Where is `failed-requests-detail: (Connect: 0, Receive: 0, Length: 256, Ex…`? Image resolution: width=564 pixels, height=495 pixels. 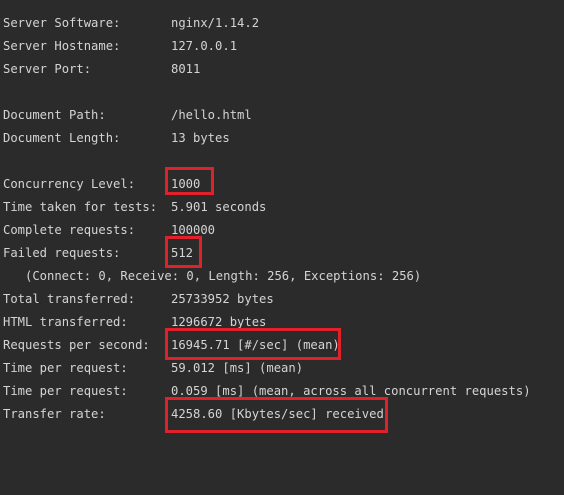
failed-requests-detail: (Connect: 0, Receive: 0, Length: 256, Ex… is located at coordinates (223, 276).